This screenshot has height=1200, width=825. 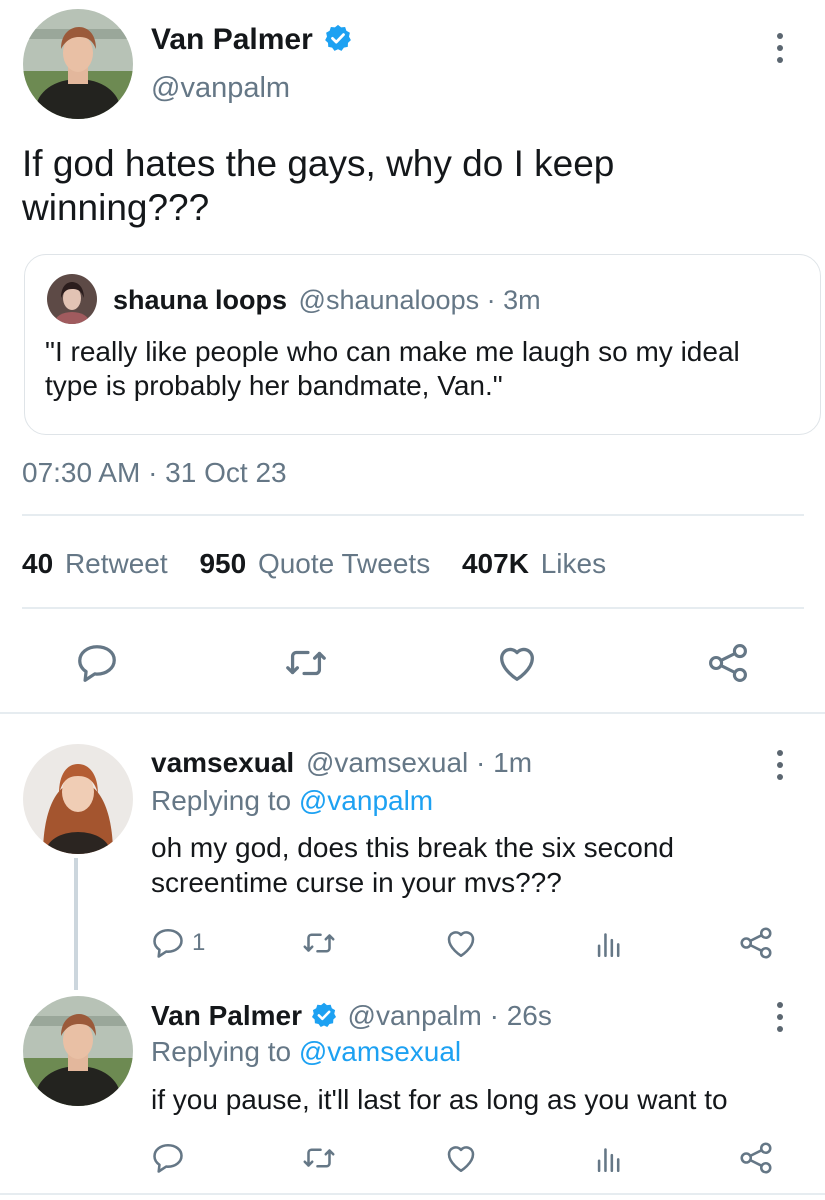 I want to click on quotes-label: Quote Tweets, so click(x=344, y=563).